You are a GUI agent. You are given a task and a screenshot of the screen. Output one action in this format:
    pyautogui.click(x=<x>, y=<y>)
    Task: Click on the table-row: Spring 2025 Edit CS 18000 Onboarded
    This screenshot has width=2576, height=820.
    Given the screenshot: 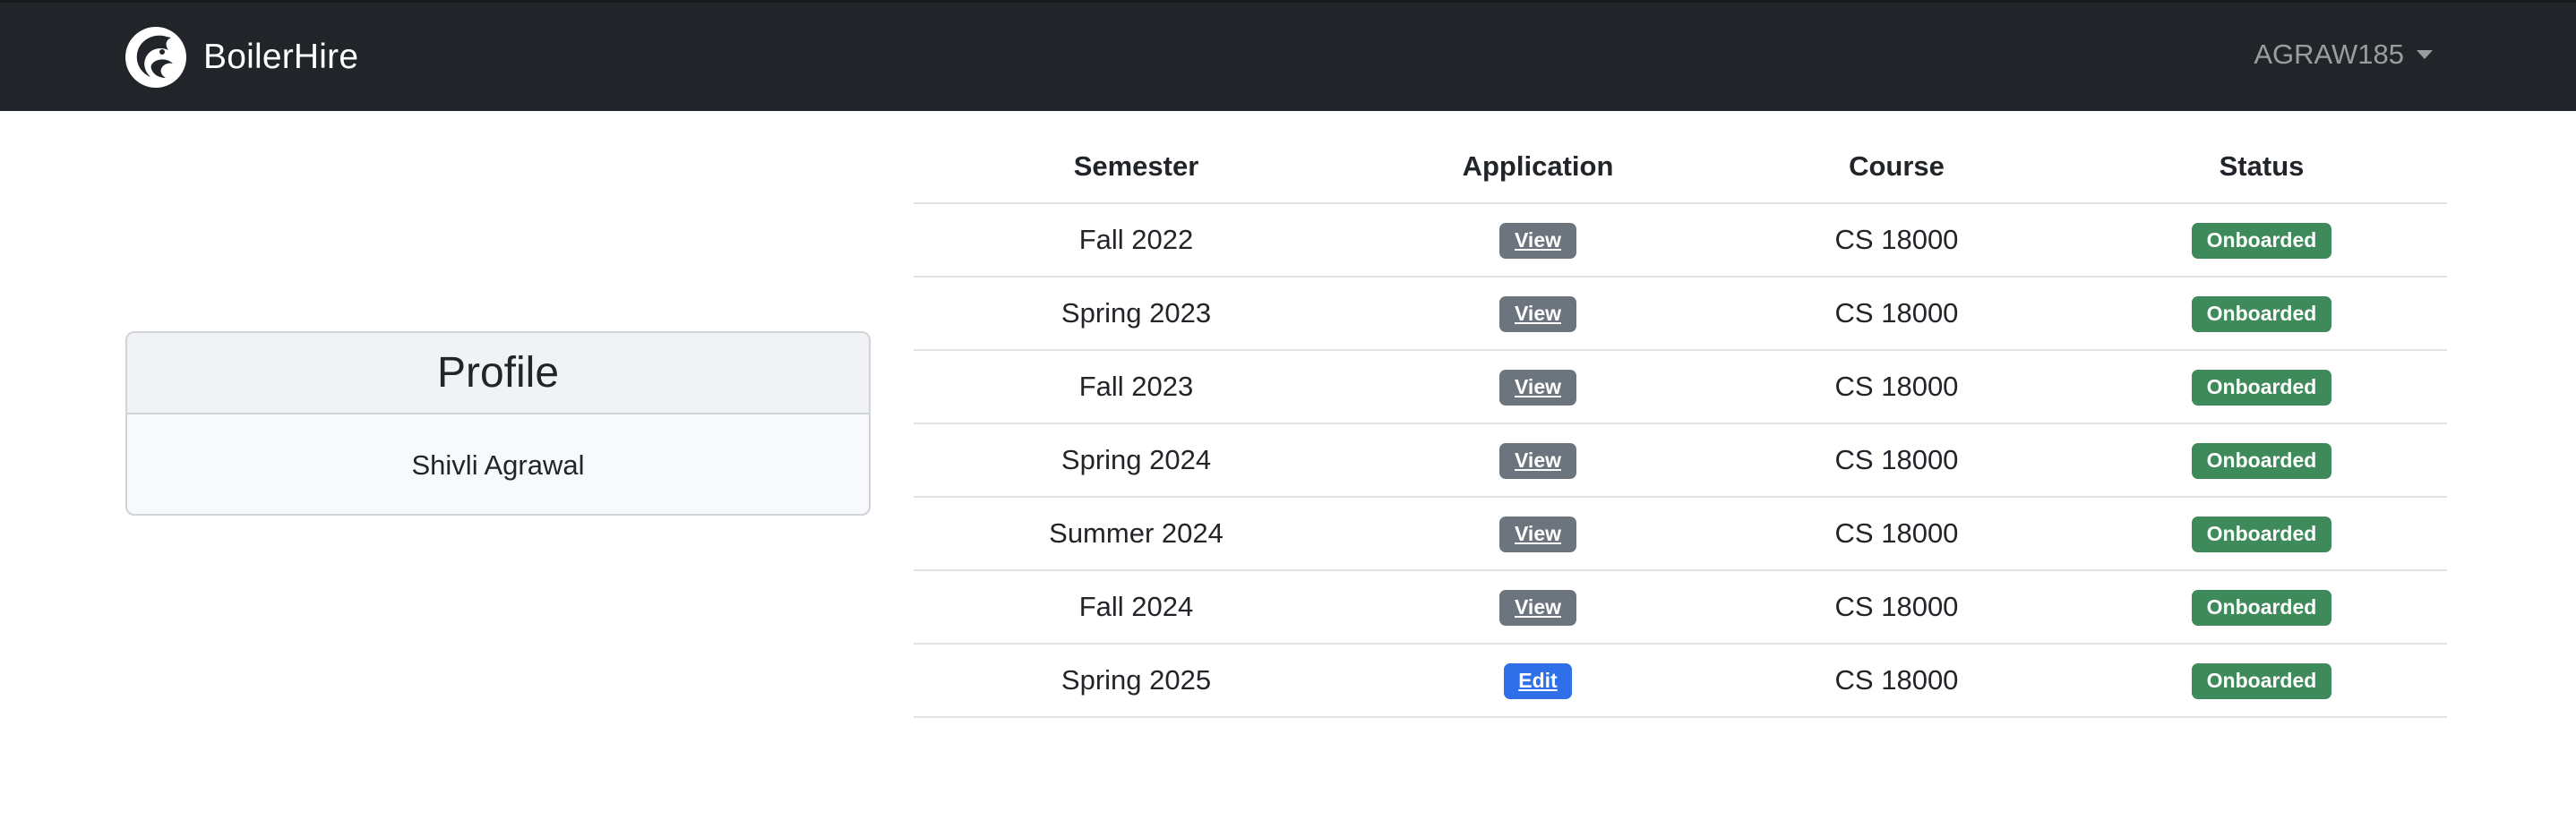 What is the action you would take?
    pyautogui.click(x=1680, y=681)
    